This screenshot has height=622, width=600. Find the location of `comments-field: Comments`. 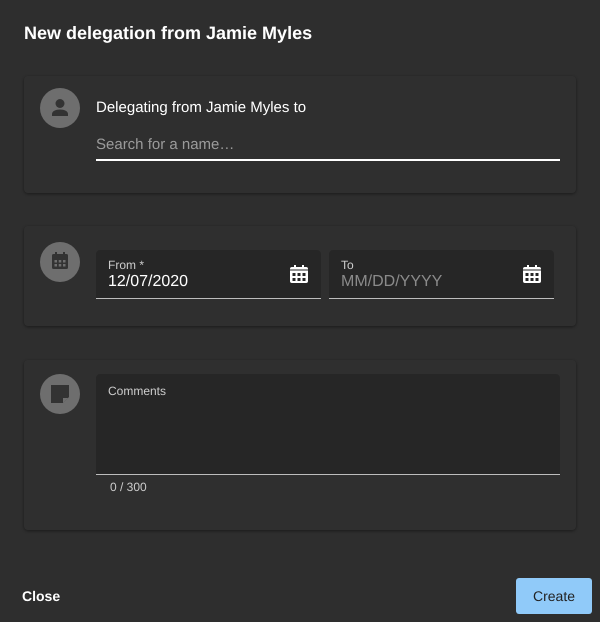

comments-field: Comments is located at coordinates (328, 424).